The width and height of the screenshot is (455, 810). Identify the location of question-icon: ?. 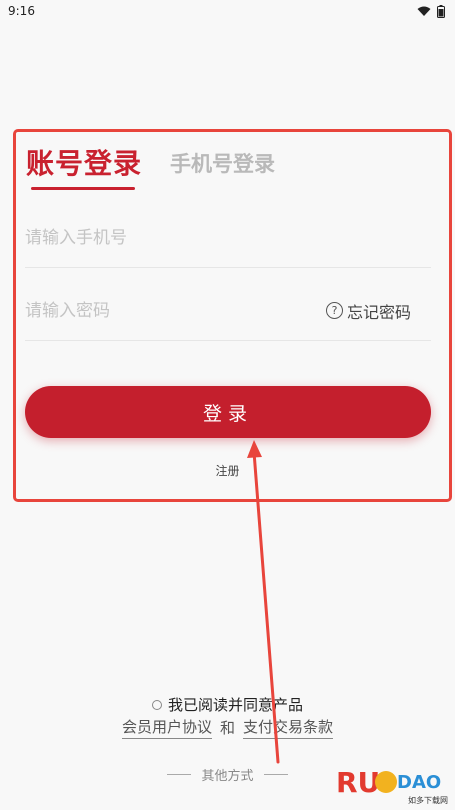
(334, 310).